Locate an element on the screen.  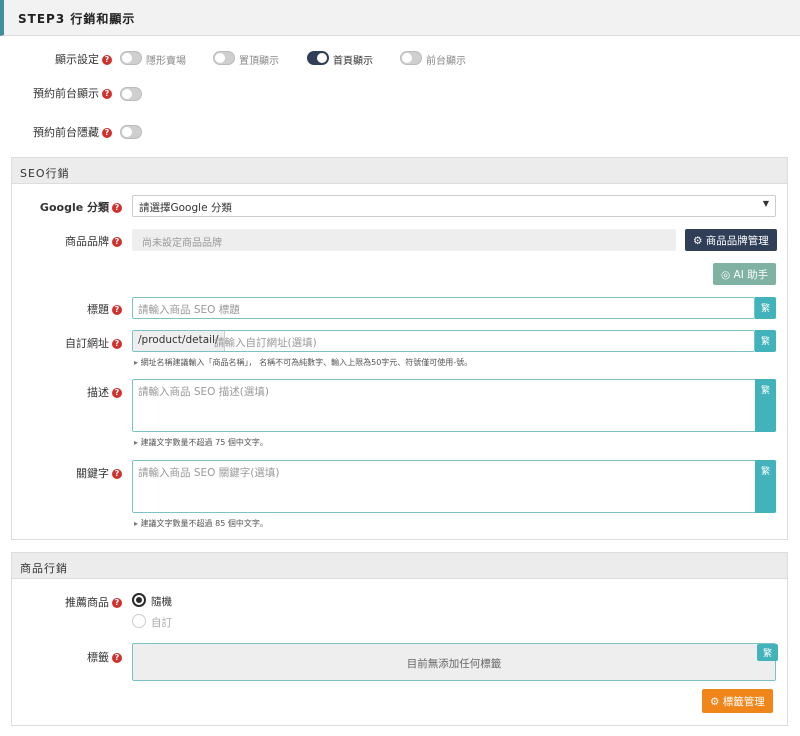
radio-custom is located at coordinates (139, 621).